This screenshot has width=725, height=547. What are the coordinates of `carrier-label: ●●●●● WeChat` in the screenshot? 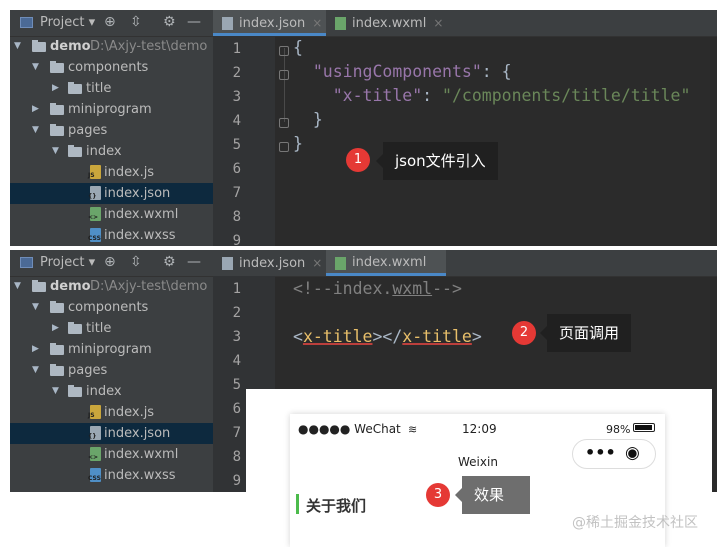 It's located at (349, 429).